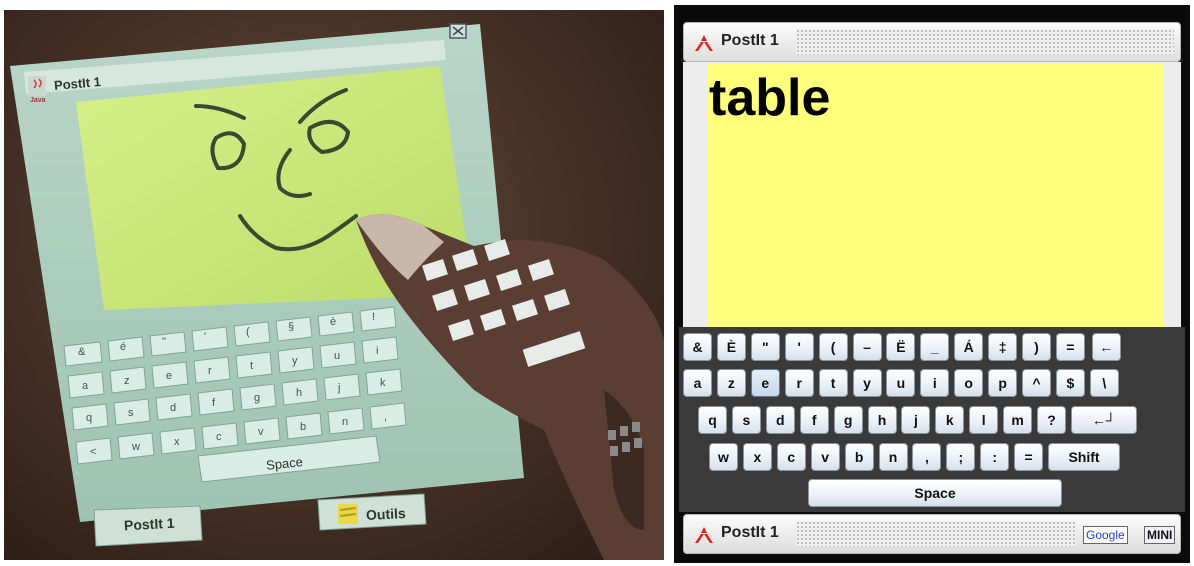 Image resolution: width=1194 pixels, height=566 pixels. Describe the element at coordinates (969, 383) in the screenshot. I see `key-r1-8: o` at that location.